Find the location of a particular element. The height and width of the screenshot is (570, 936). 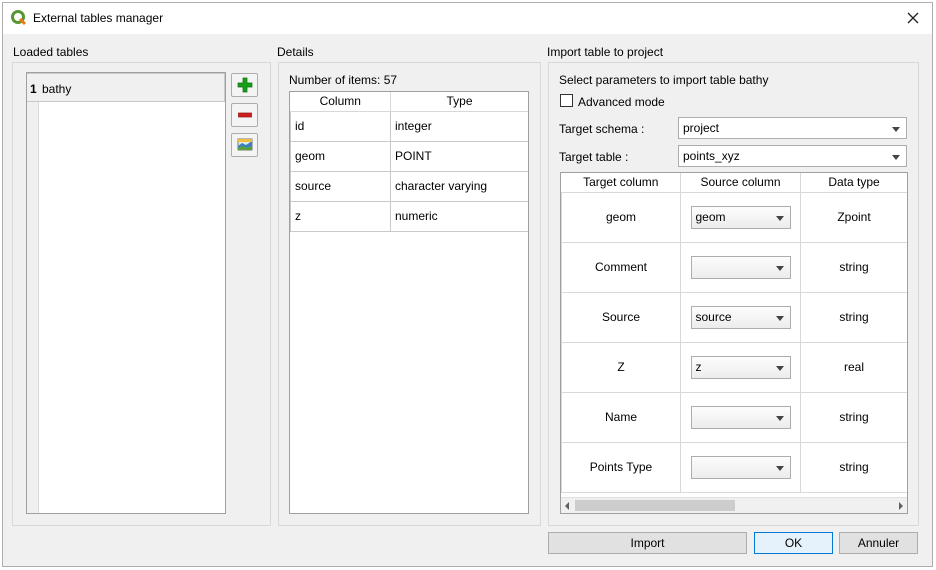

table-row: Points Type string is located at coordinates (734, 467).